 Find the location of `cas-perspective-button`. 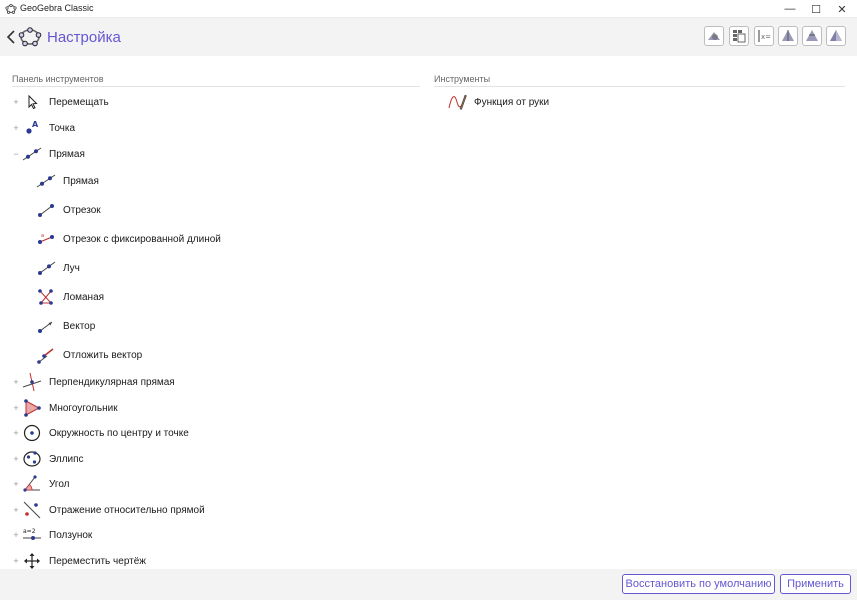

cas-perspective-button is located at coordinates (836, 36).